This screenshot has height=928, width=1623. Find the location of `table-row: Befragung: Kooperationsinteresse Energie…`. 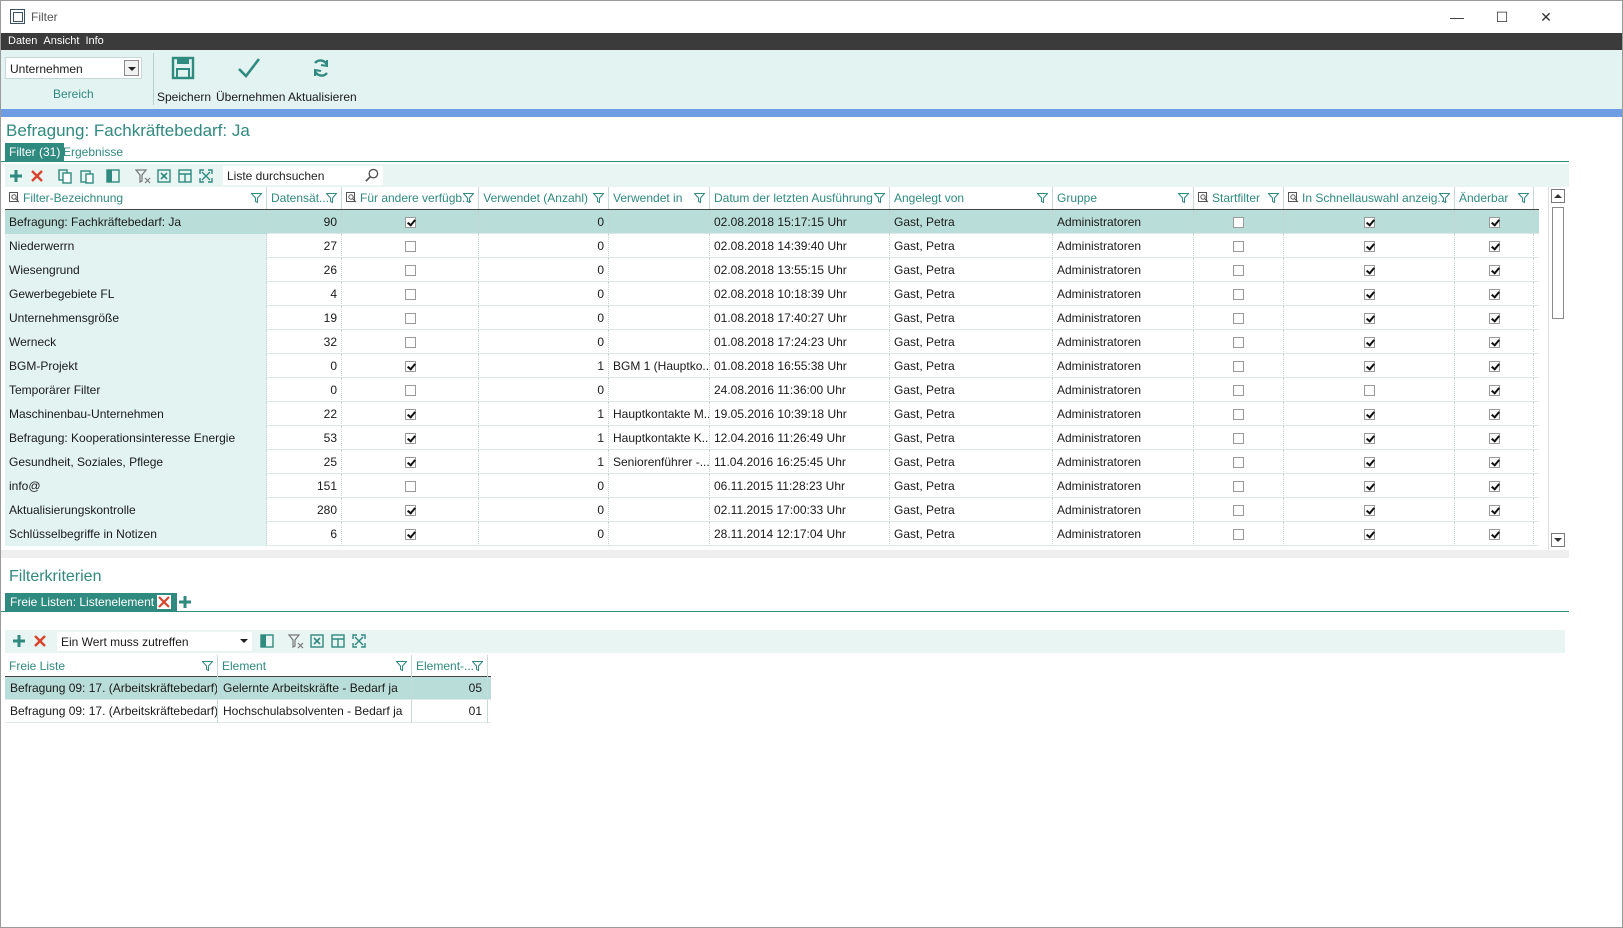

table-row: Befragung: Kooperationsinteresse Energie… is located at coordinates (772, 438).